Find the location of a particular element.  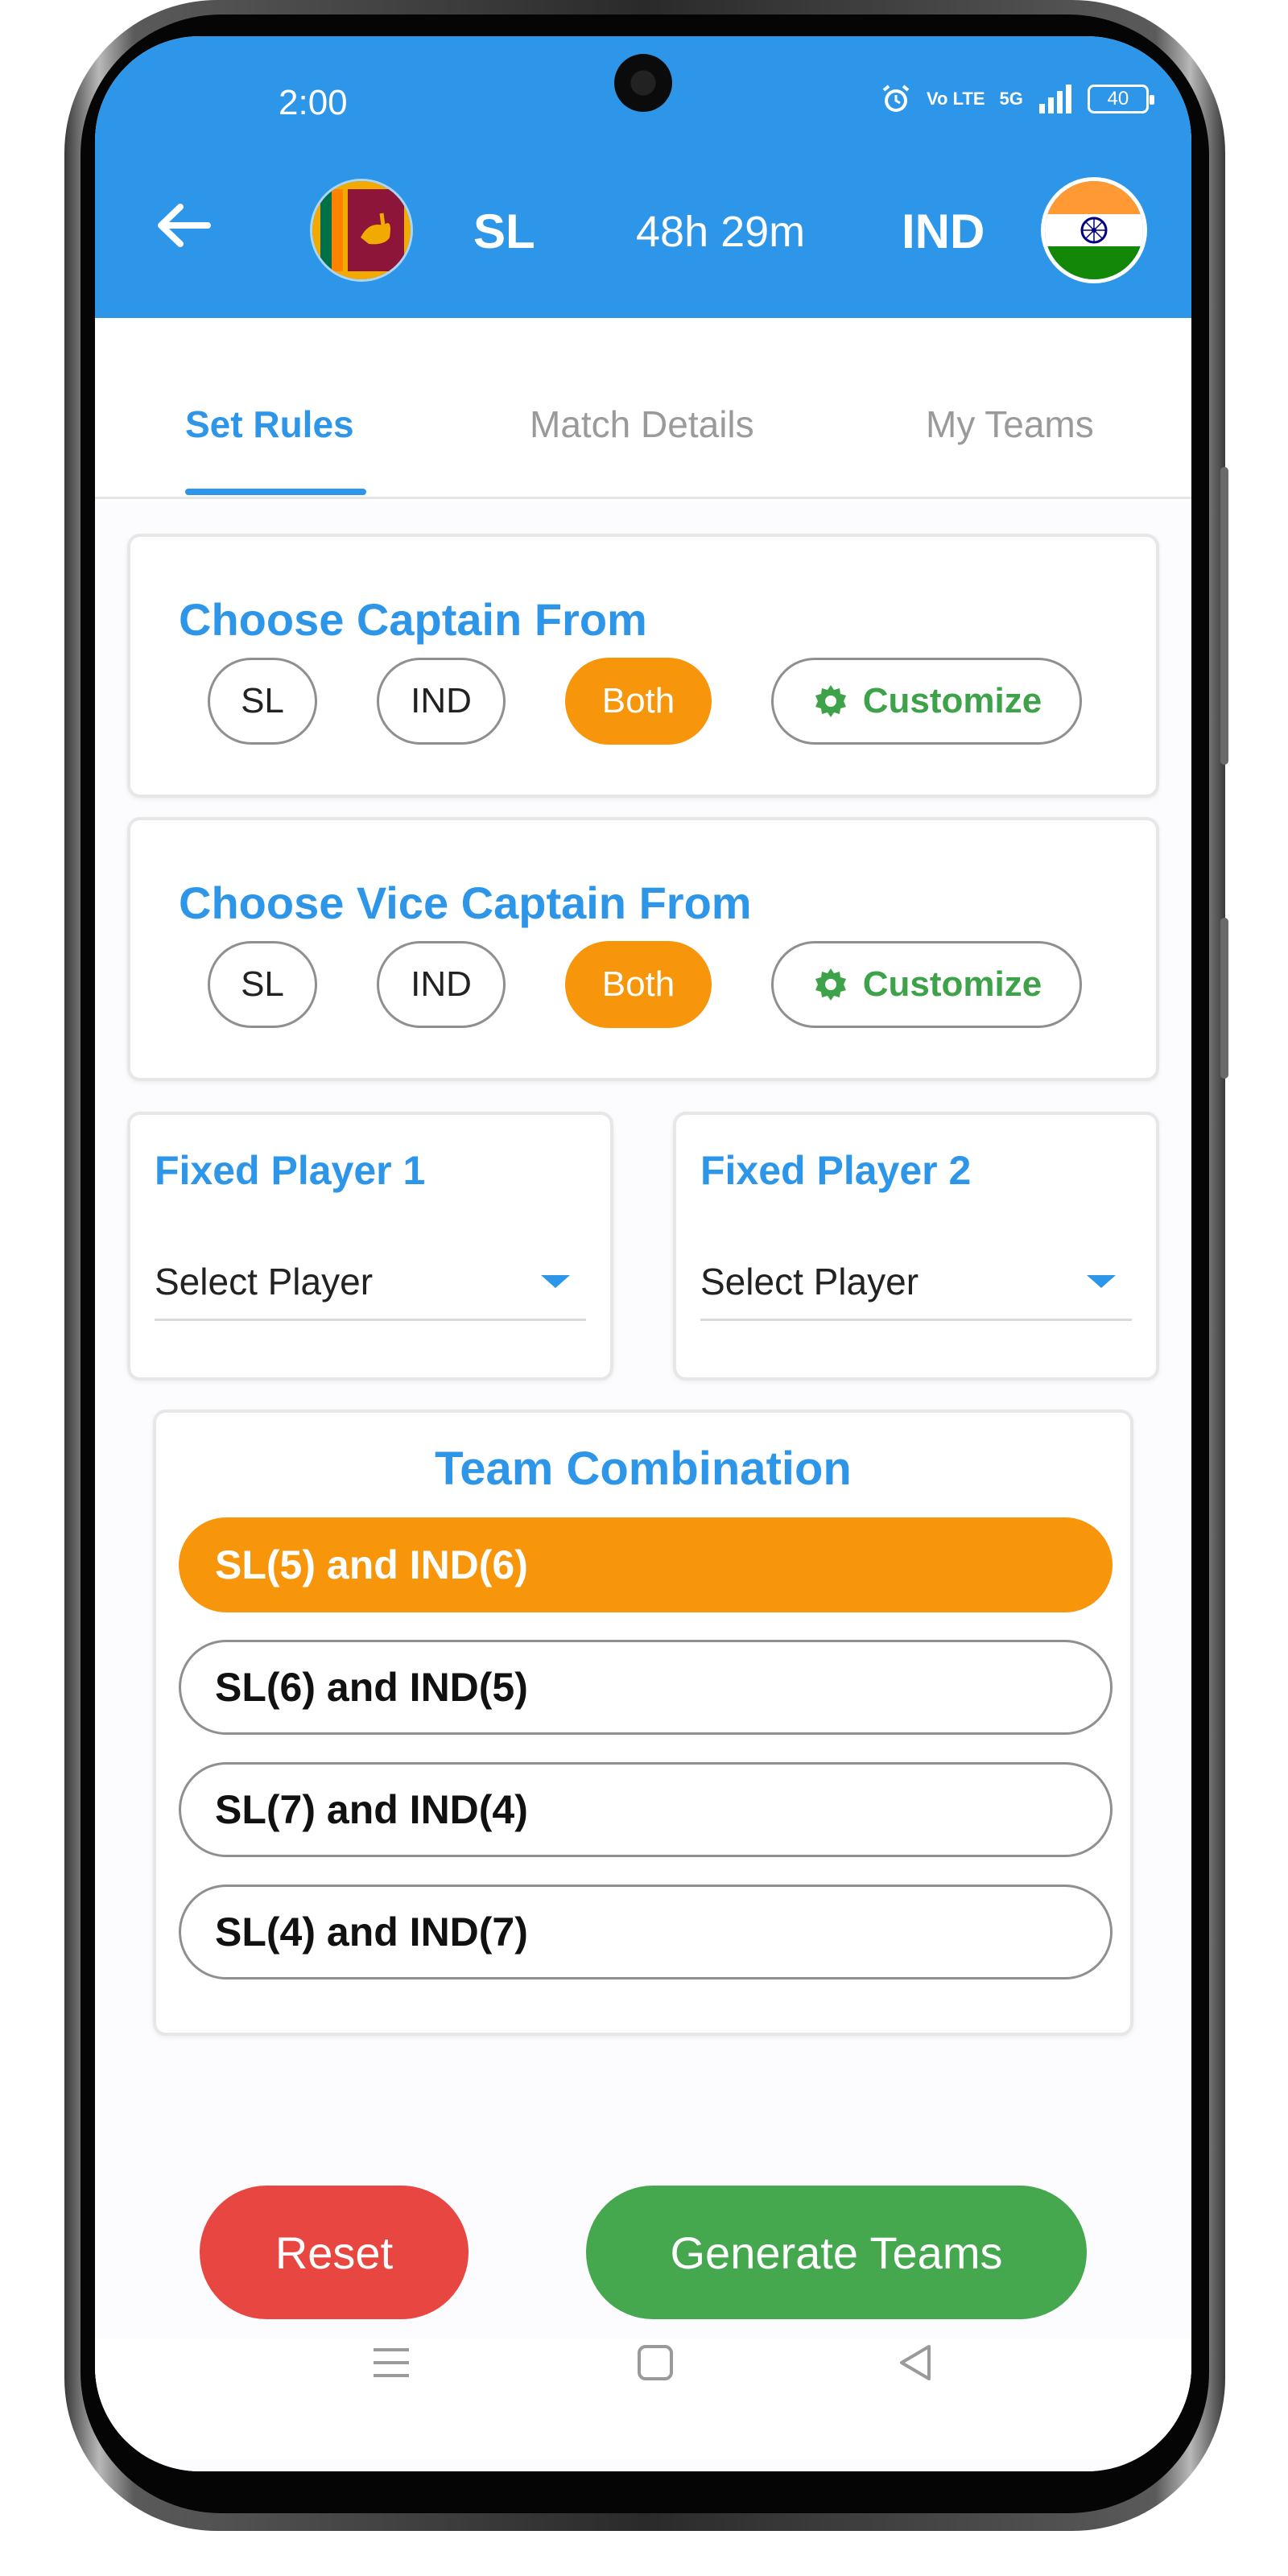

combination-option: SL(4) and IND(7) is located at coordinates (646, 1932).